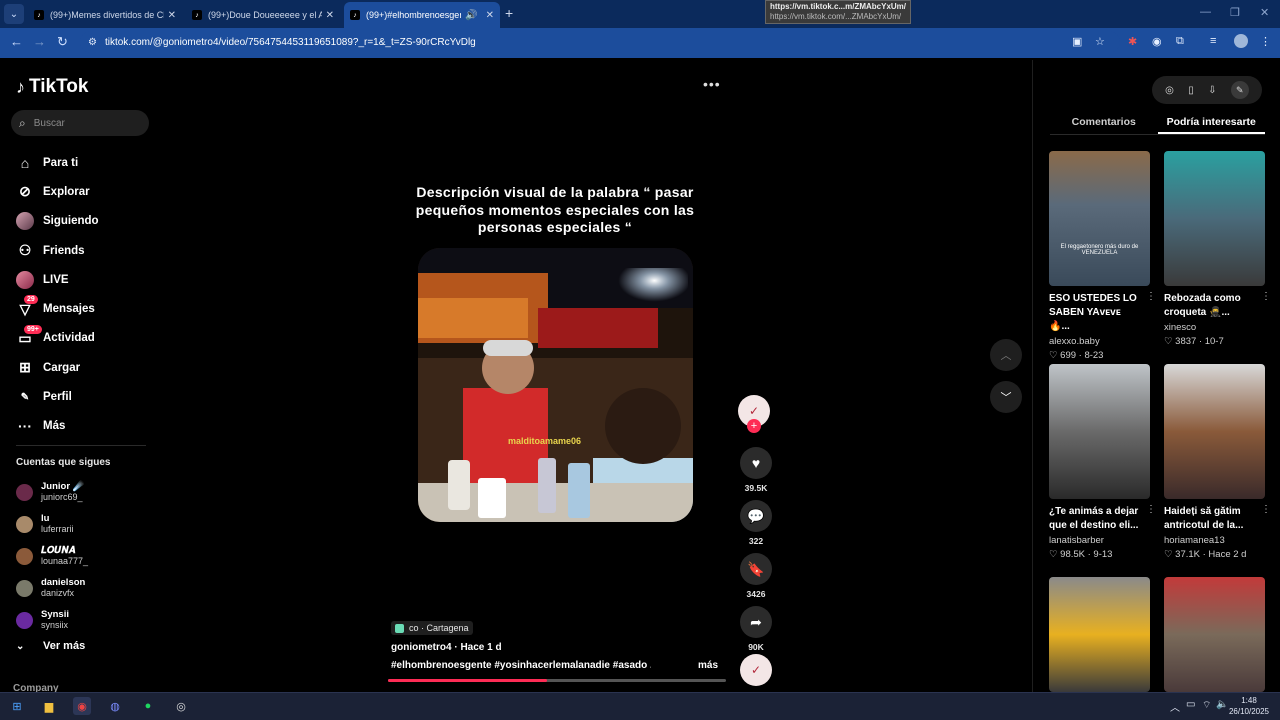 The image size is (1280, 720). What do you see at coordinates (49, 706) in the screenshot?
I see `file-explorer-icon: ▆` at bounding box center [49, 706].